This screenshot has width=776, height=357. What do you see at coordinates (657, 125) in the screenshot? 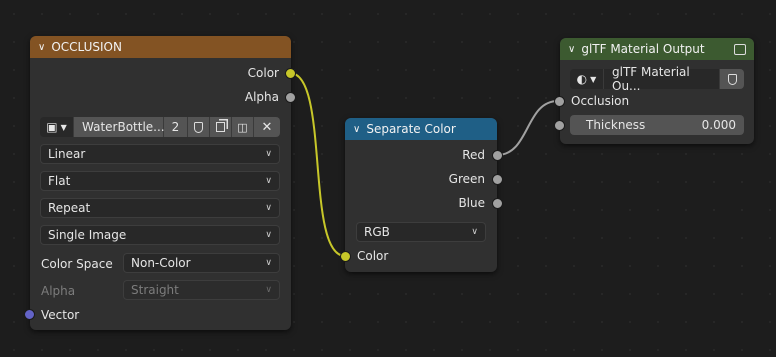
I see `thickness-field: Thickness 0.000` at bounding box center [657, 125].